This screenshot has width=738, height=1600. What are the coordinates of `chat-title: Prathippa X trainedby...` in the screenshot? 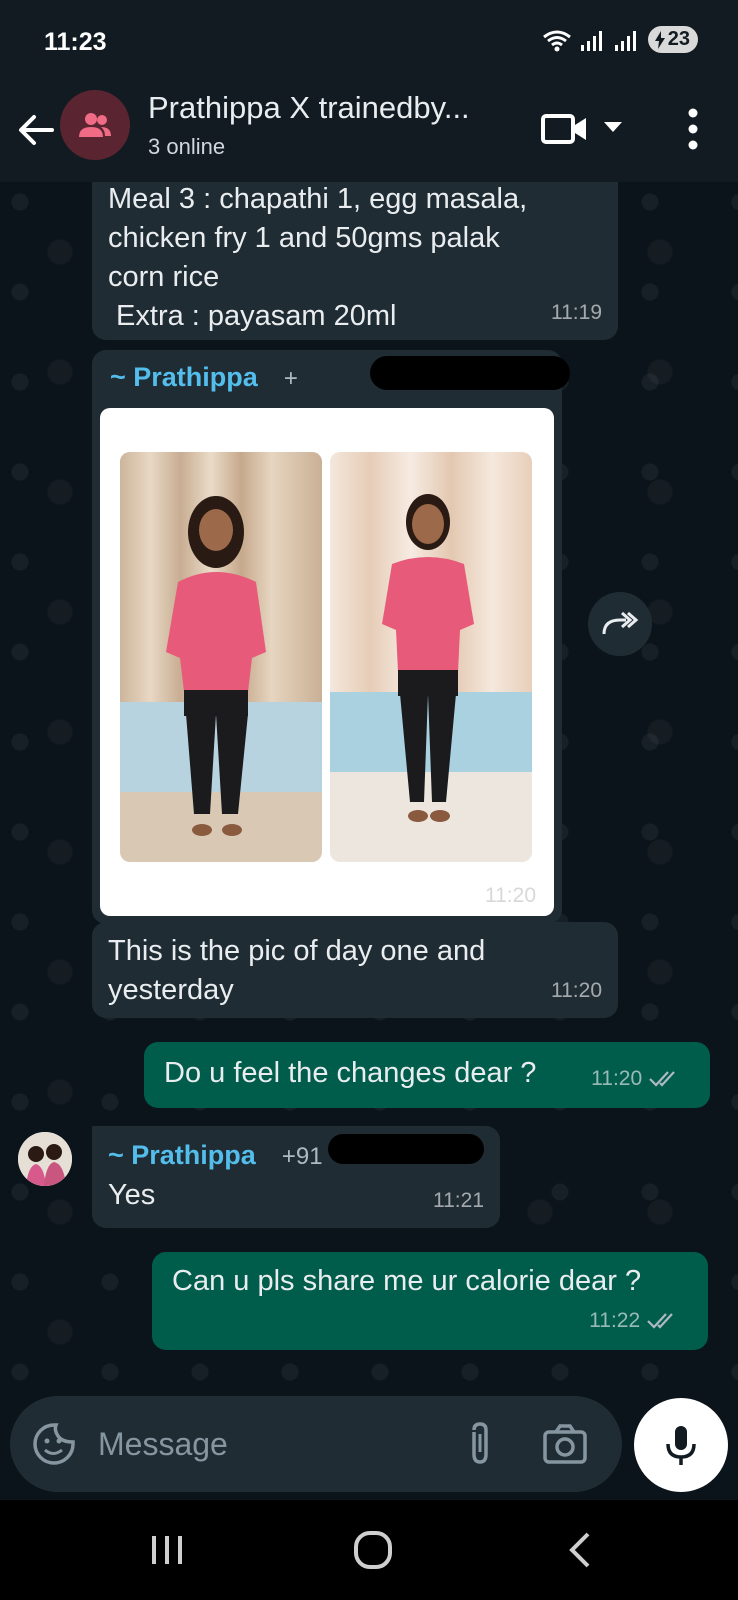 It's located at (309, 108).